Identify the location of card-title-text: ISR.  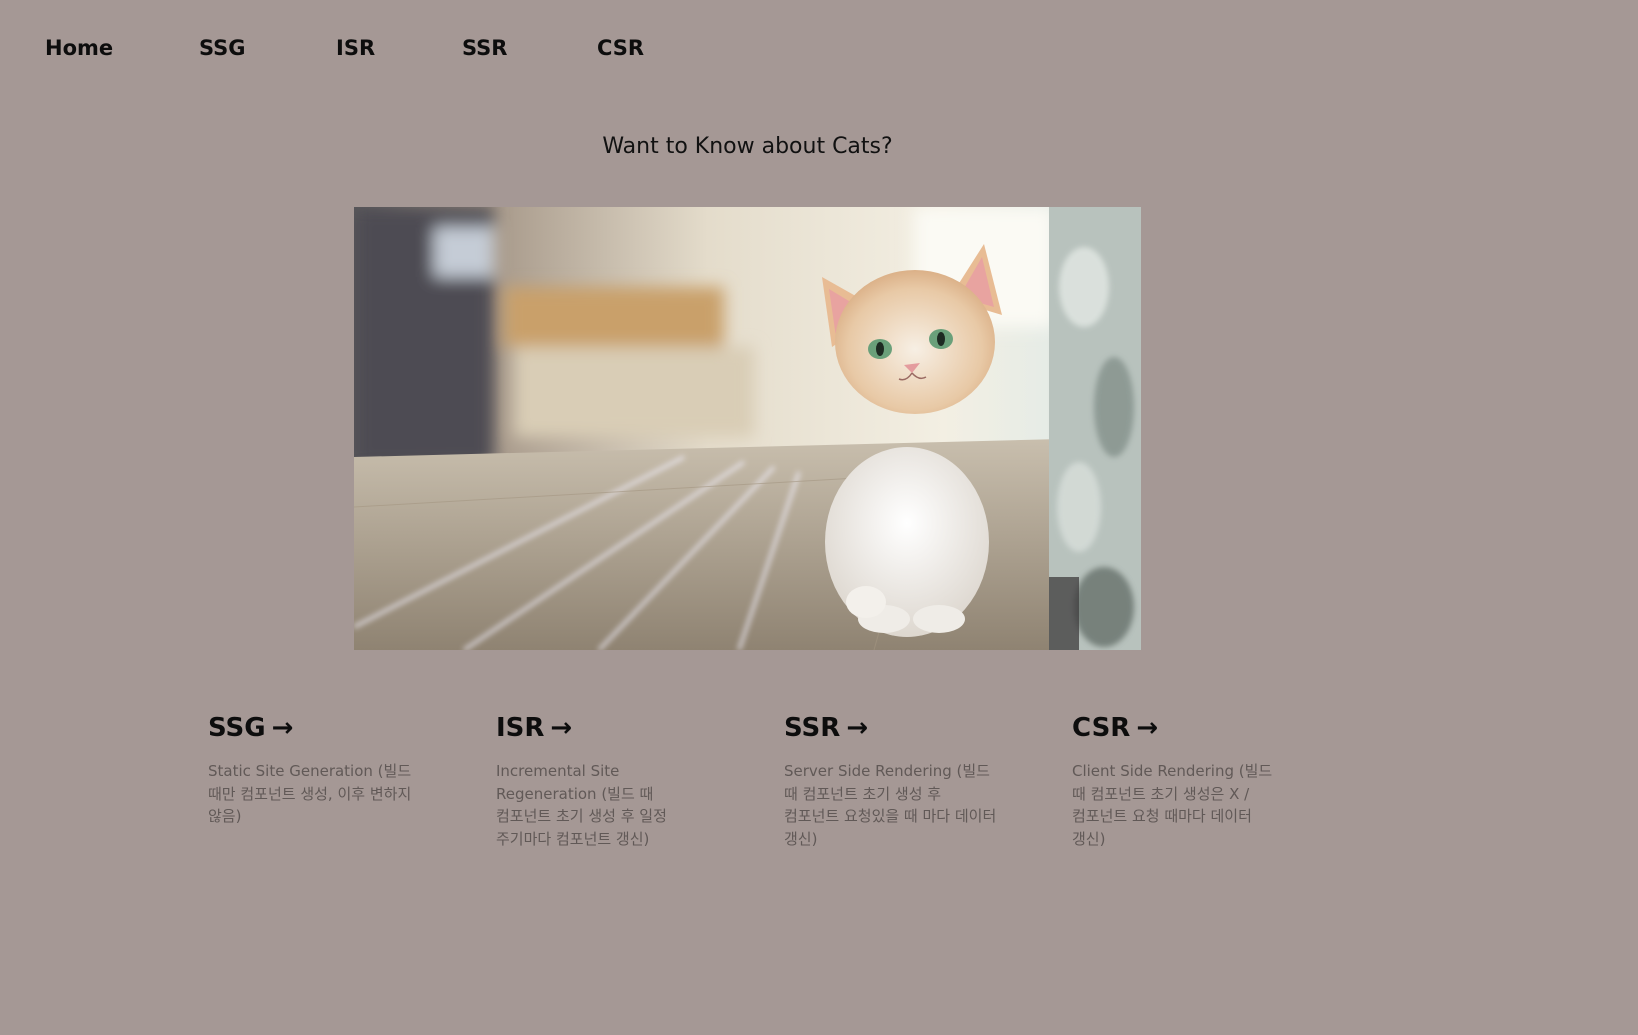
(520, 728).